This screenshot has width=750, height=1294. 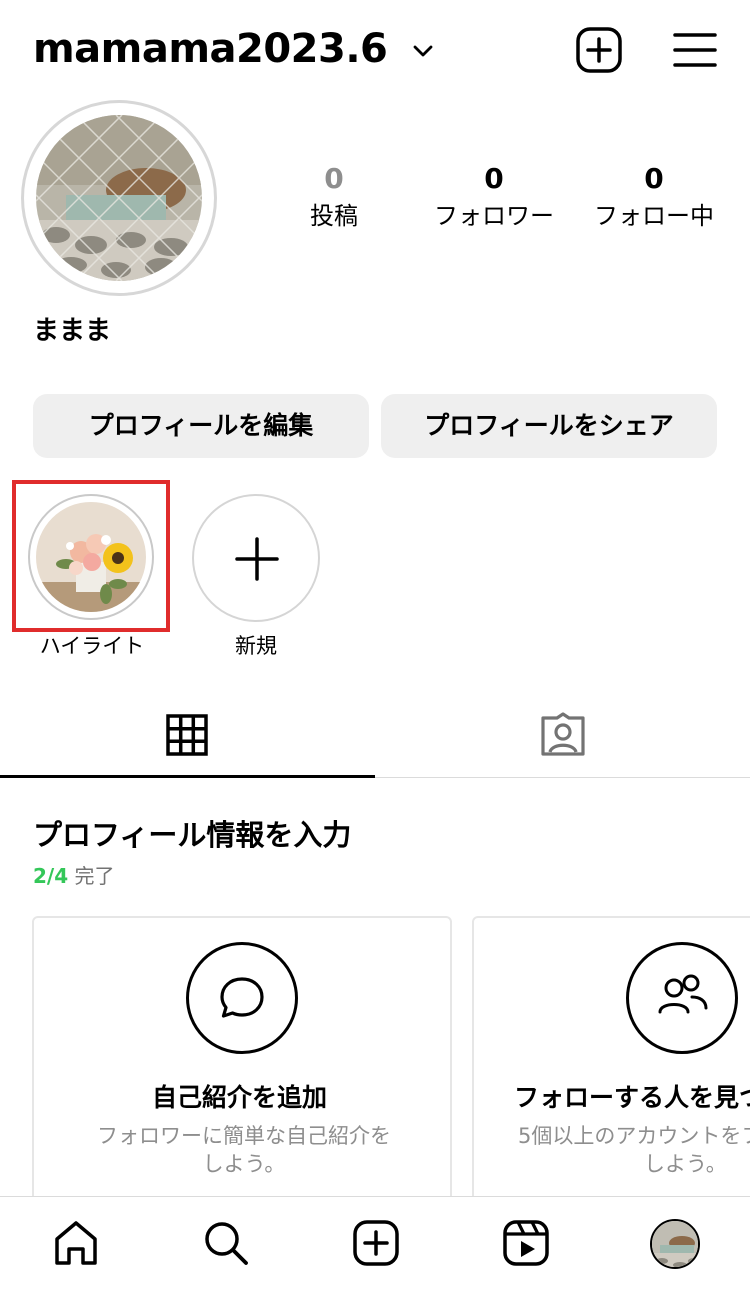 What do you see at coordinates (334, 199) in the screenshot?
I see `stat-posts: 0 投稿` at bounding box center [334, 199].